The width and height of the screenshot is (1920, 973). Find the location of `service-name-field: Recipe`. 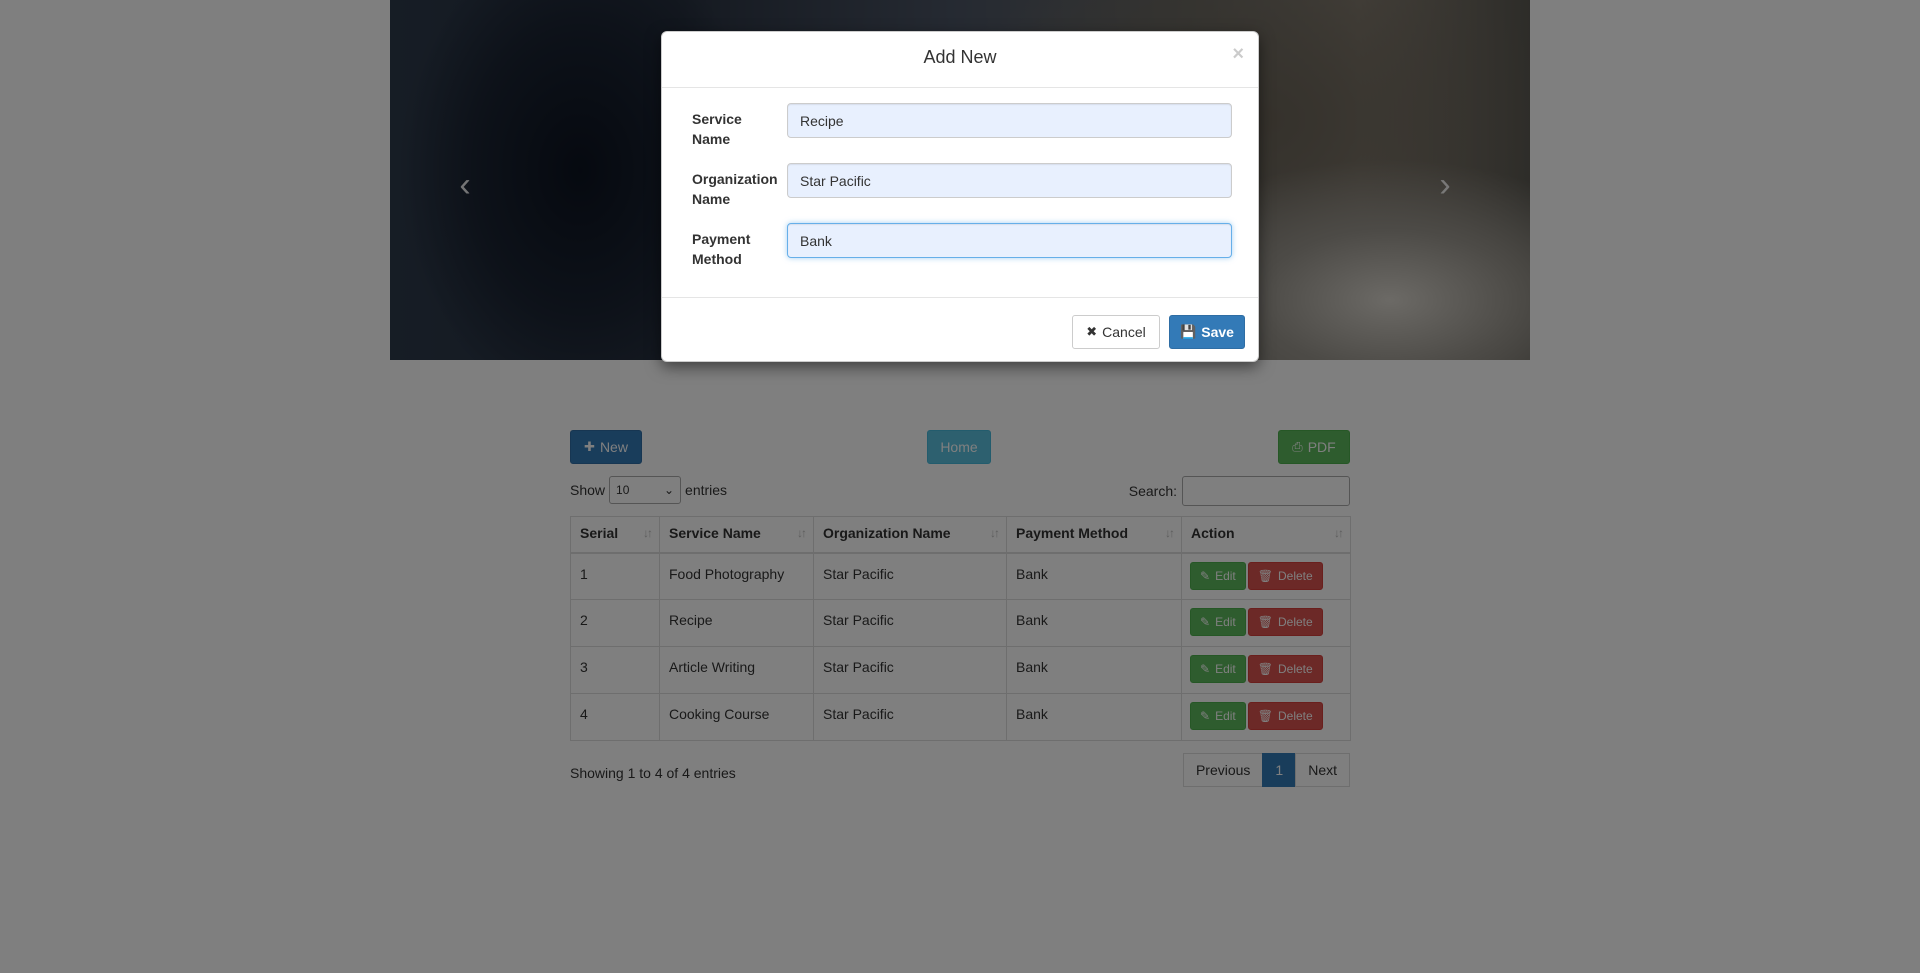

service-name-field: Recipe is located at coordinates (1009, 120).